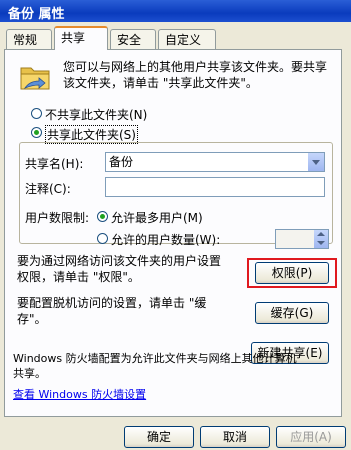  What do you see at coordinates (35, 78) in the screenshot?
I see `folder-share-icon` at bounding box center [35, 78].